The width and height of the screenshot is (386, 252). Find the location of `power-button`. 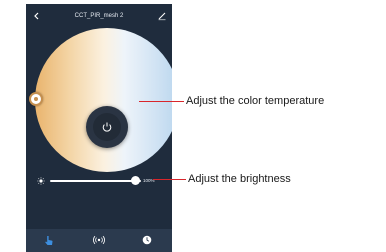

power-button is located at coordinates (107, 127).